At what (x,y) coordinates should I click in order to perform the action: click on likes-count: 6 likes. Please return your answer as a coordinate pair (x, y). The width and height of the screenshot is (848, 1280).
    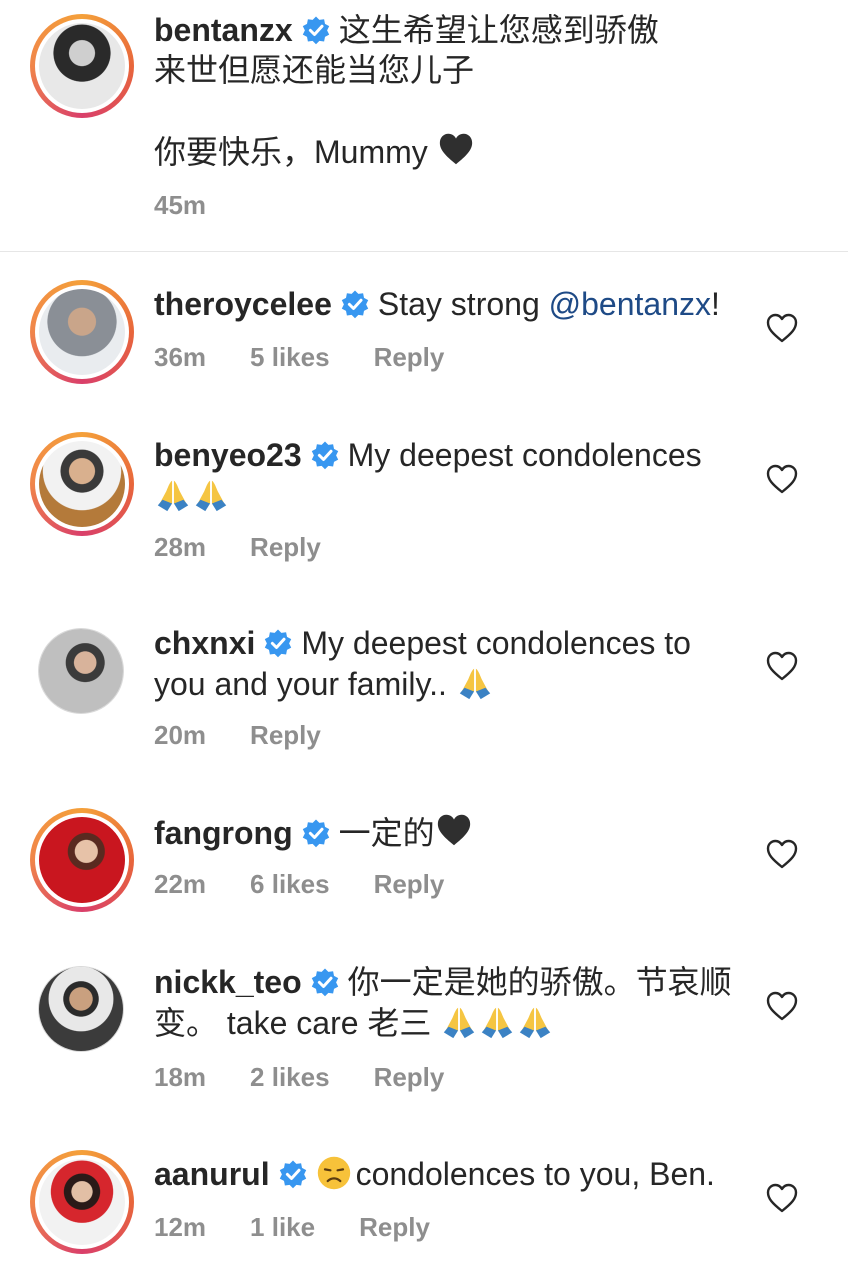
    Looking at the image, I should click on (290, 884).